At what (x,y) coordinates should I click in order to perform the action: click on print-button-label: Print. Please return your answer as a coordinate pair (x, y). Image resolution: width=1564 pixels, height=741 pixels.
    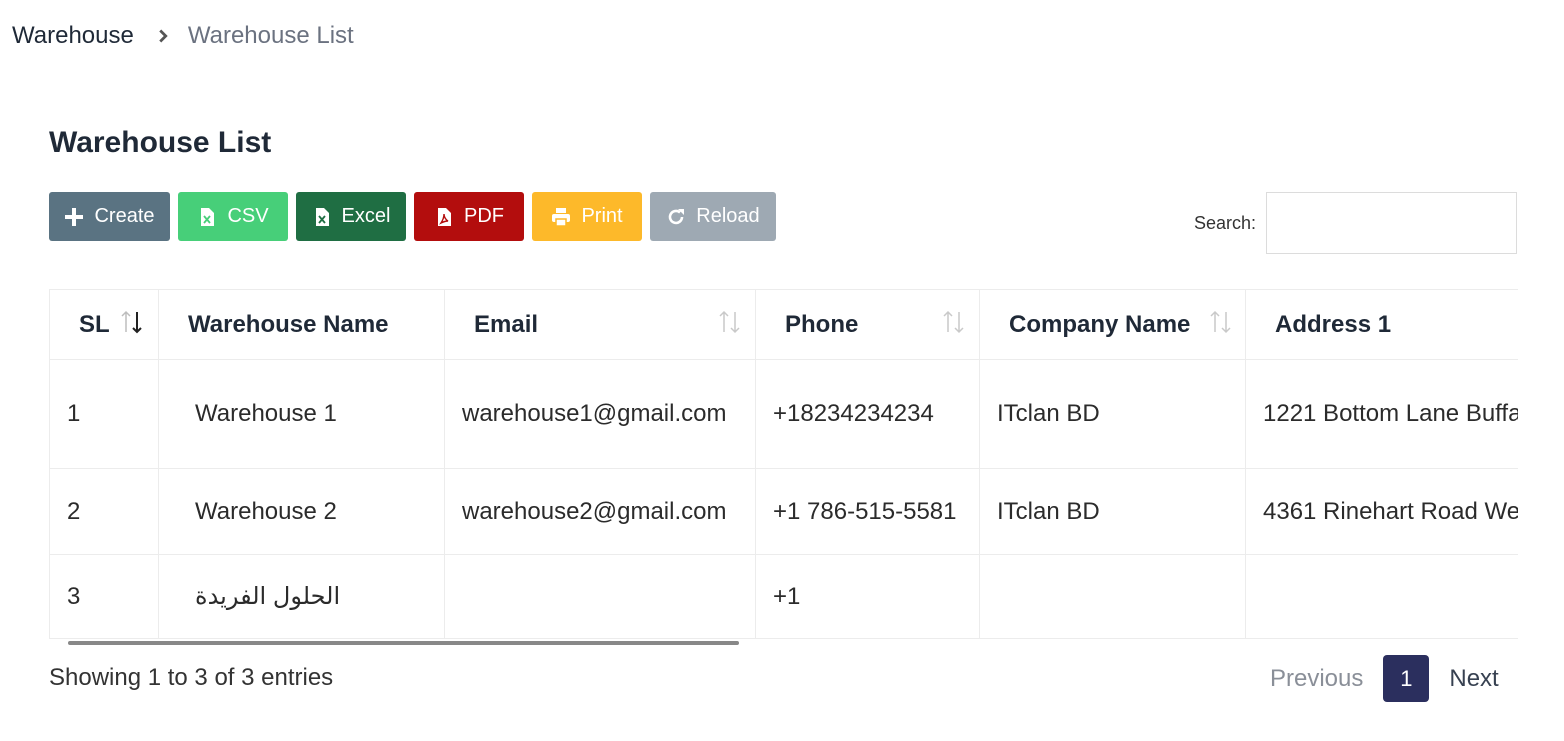
    Looking at the image, I should click on (602, 216).